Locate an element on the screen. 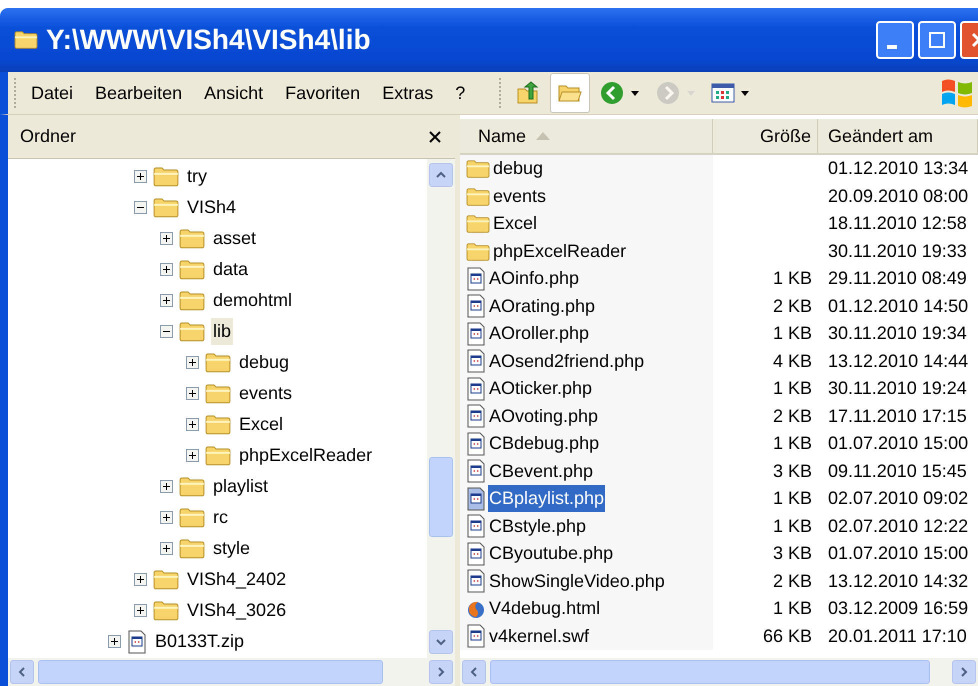 Image resolution: width=978 pixels, height=686 pixels. column-header: Name is located at coordinates (586, 136).